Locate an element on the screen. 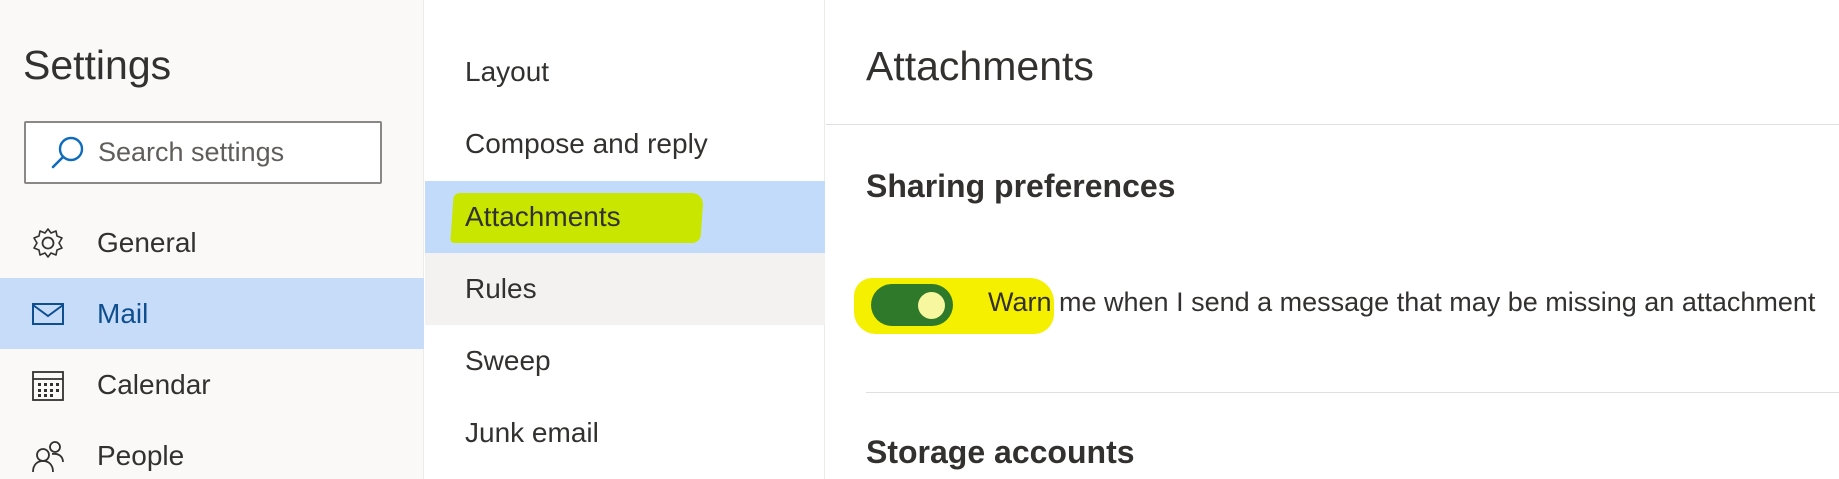  settings-title: Settings is located at coordinates (97, 65).